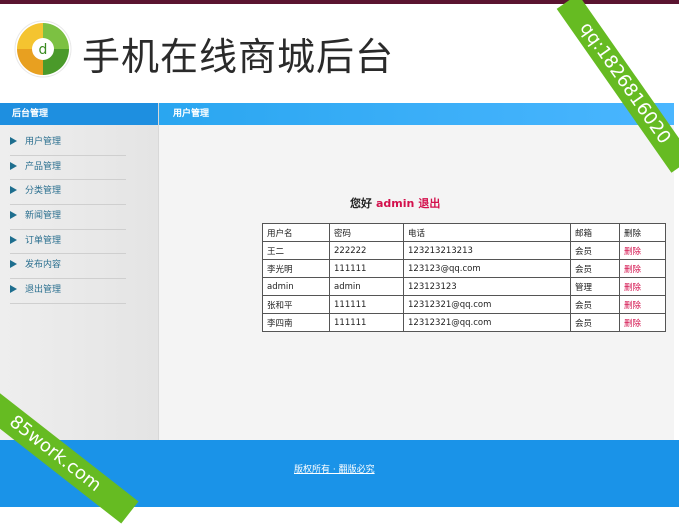 Image resolution: width=679 pixels, height=524 pixels. Describe the element at coordinates (43, 290) in the screenshot. I see `sidebar-item-label: 退出管理` at that location.